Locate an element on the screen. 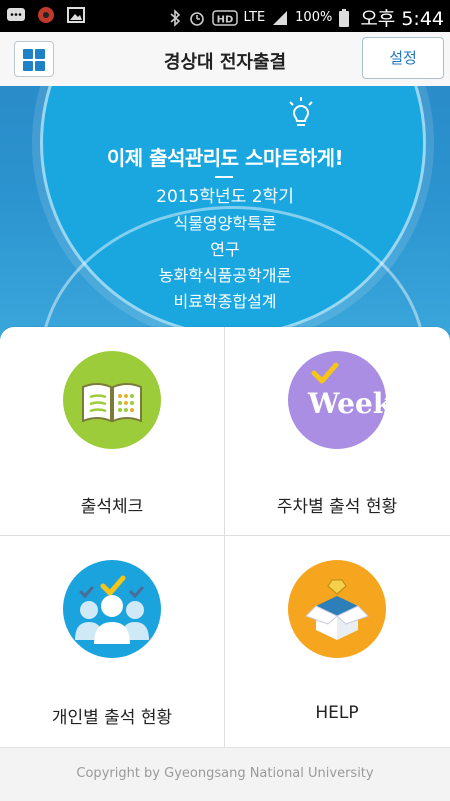 This screenshot has width=450, height=801. semester-label: 2015학년도 2학기 is located at coordinates (225, 197).